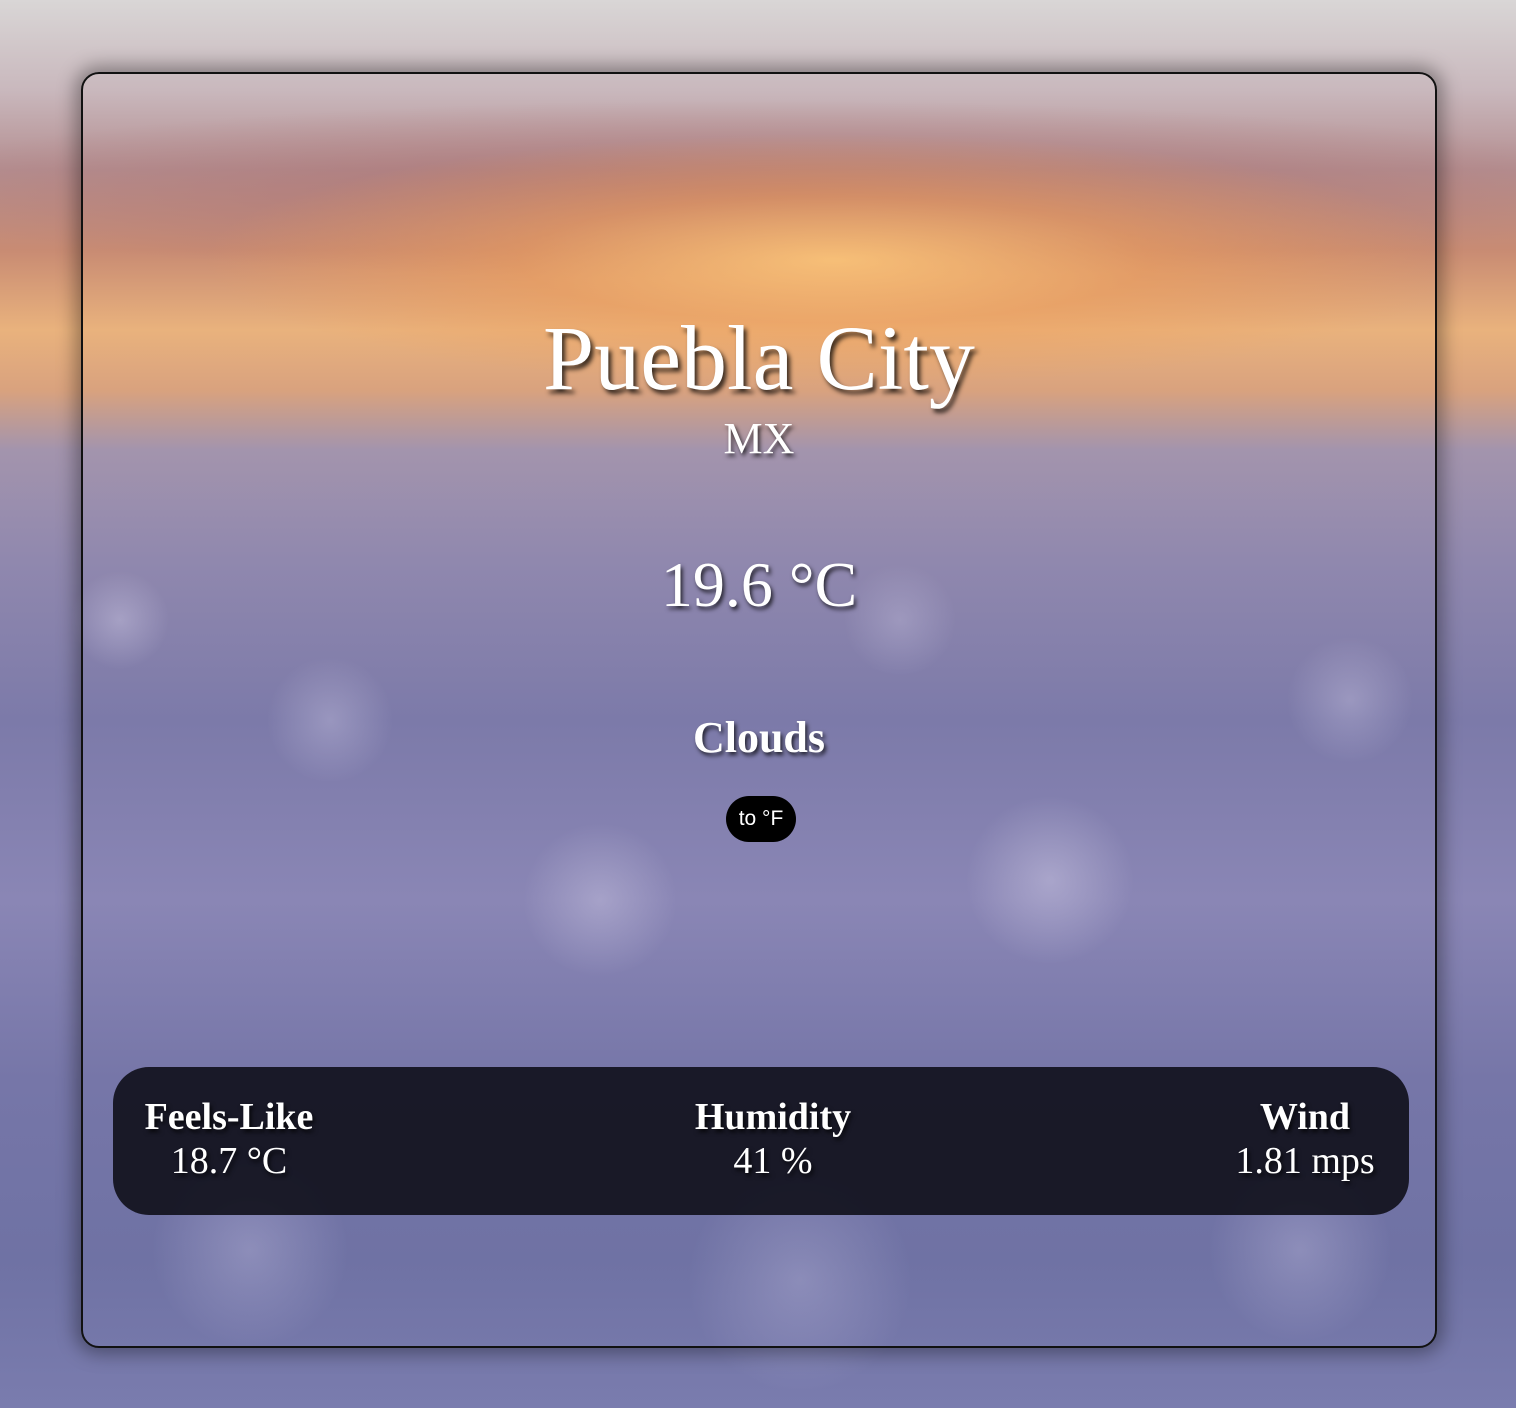  I want to click on city-name: Puebla City, so click(759, 358).